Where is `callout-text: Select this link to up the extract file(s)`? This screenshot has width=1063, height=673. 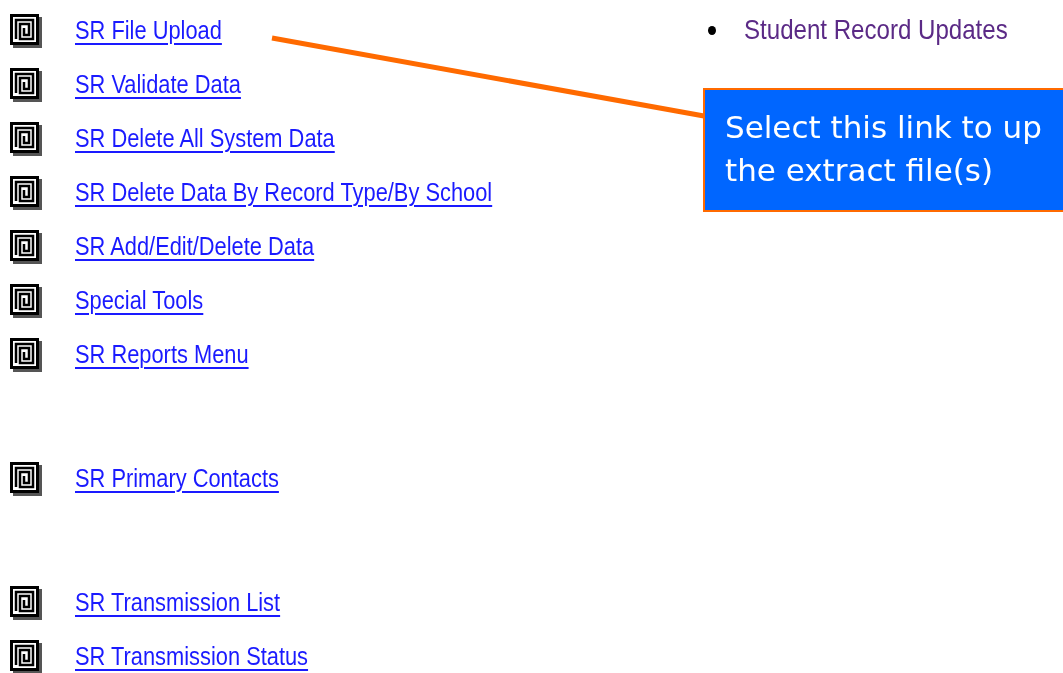
callout-text: Select this link to up the extract file(s) is located at coordinates (884, 149).